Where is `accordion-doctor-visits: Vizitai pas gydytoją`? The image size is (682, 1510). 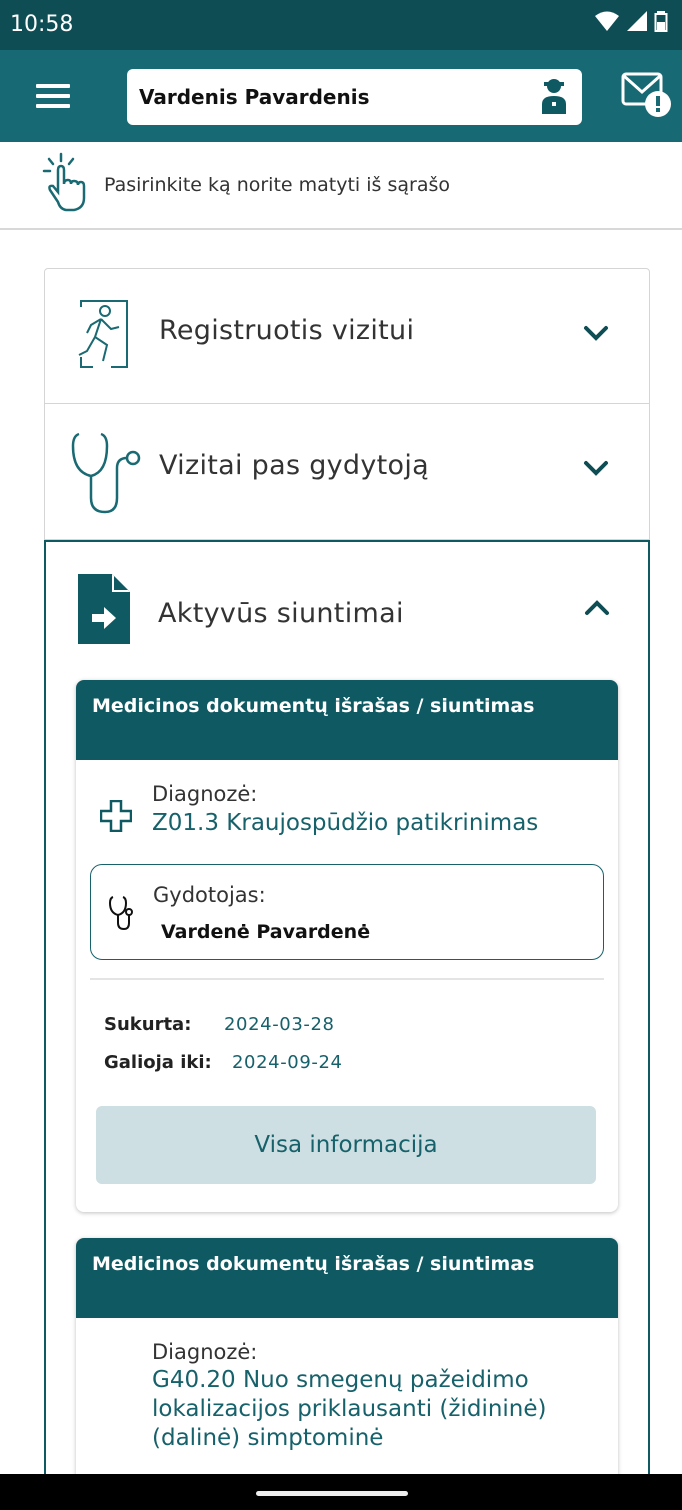
accordion-doctor-visits: Vizitai pas gydytoją is located at coordinates (347, 472).